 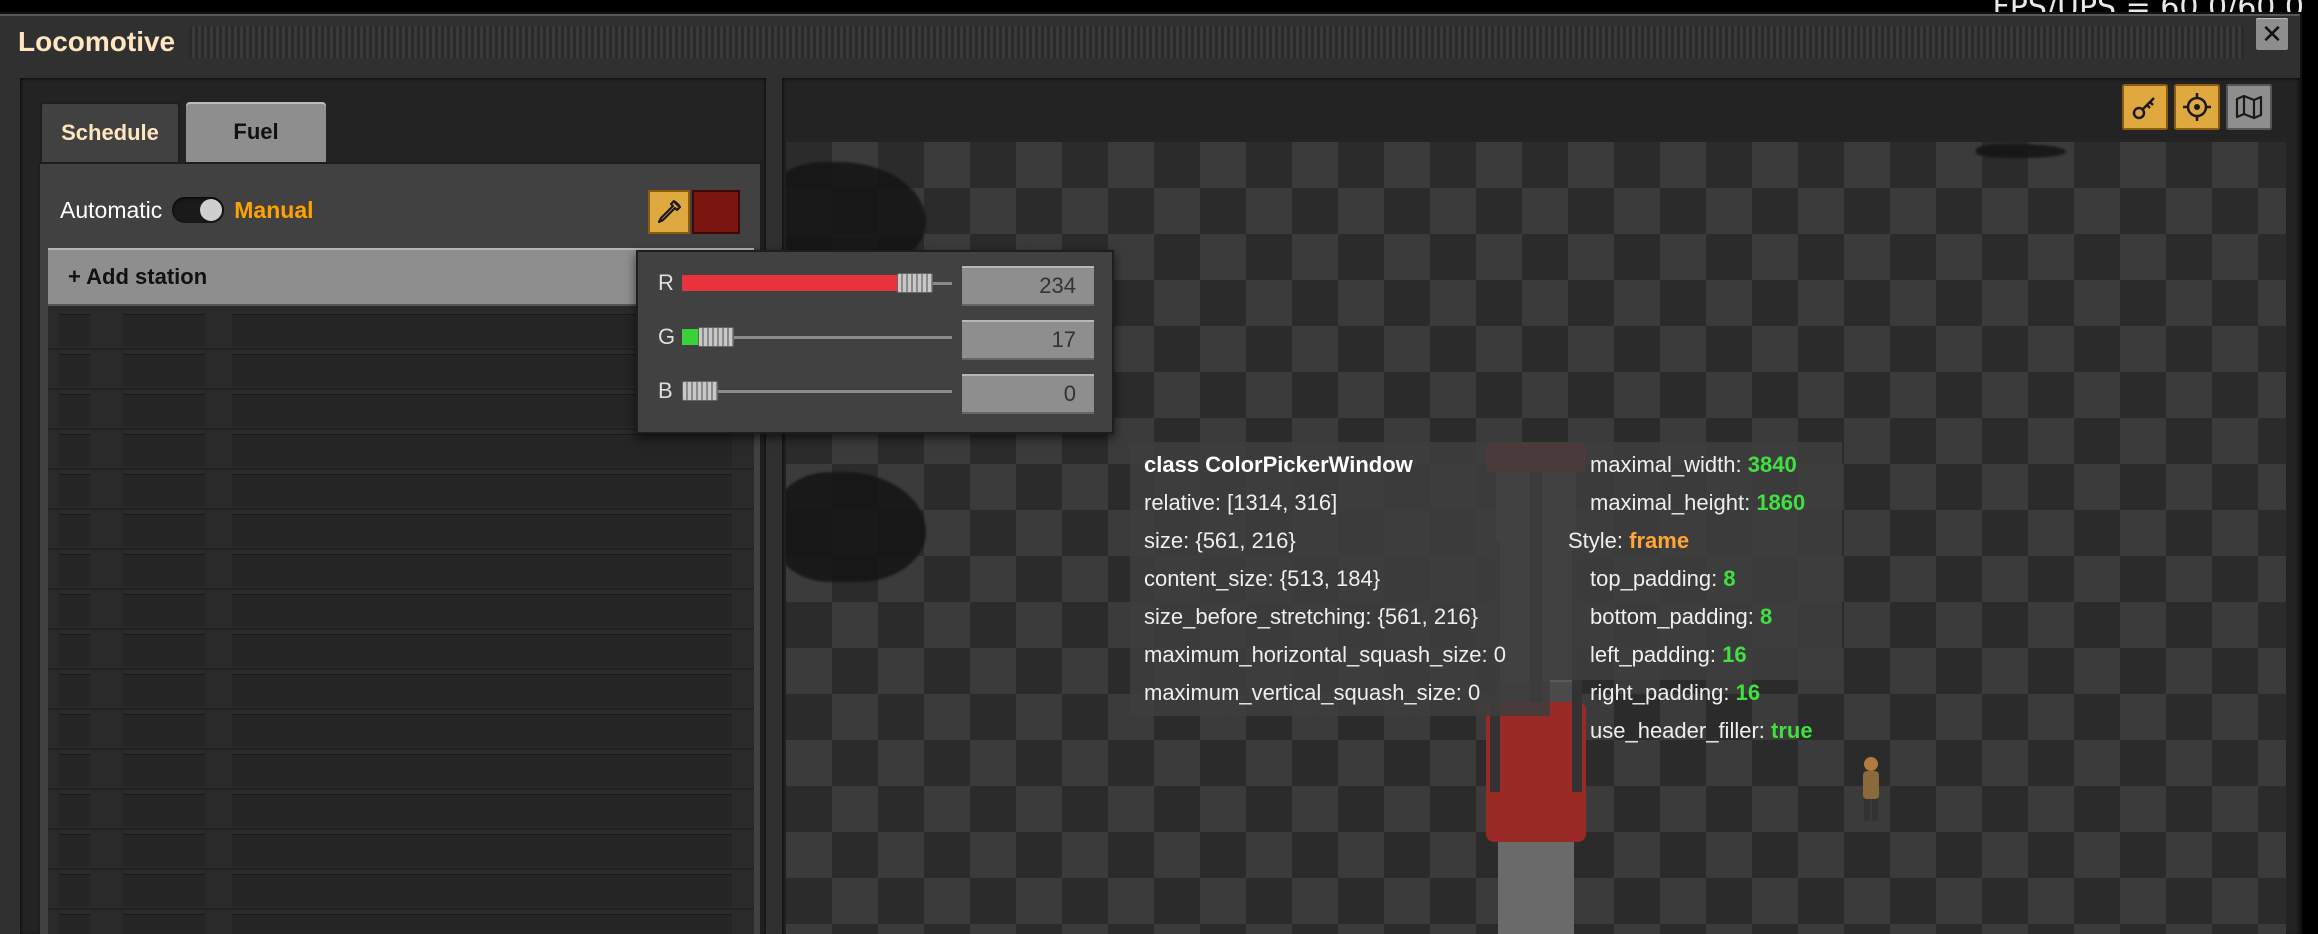 I want to click on tab-fuel: Fuel, so click(x=256, y=132).